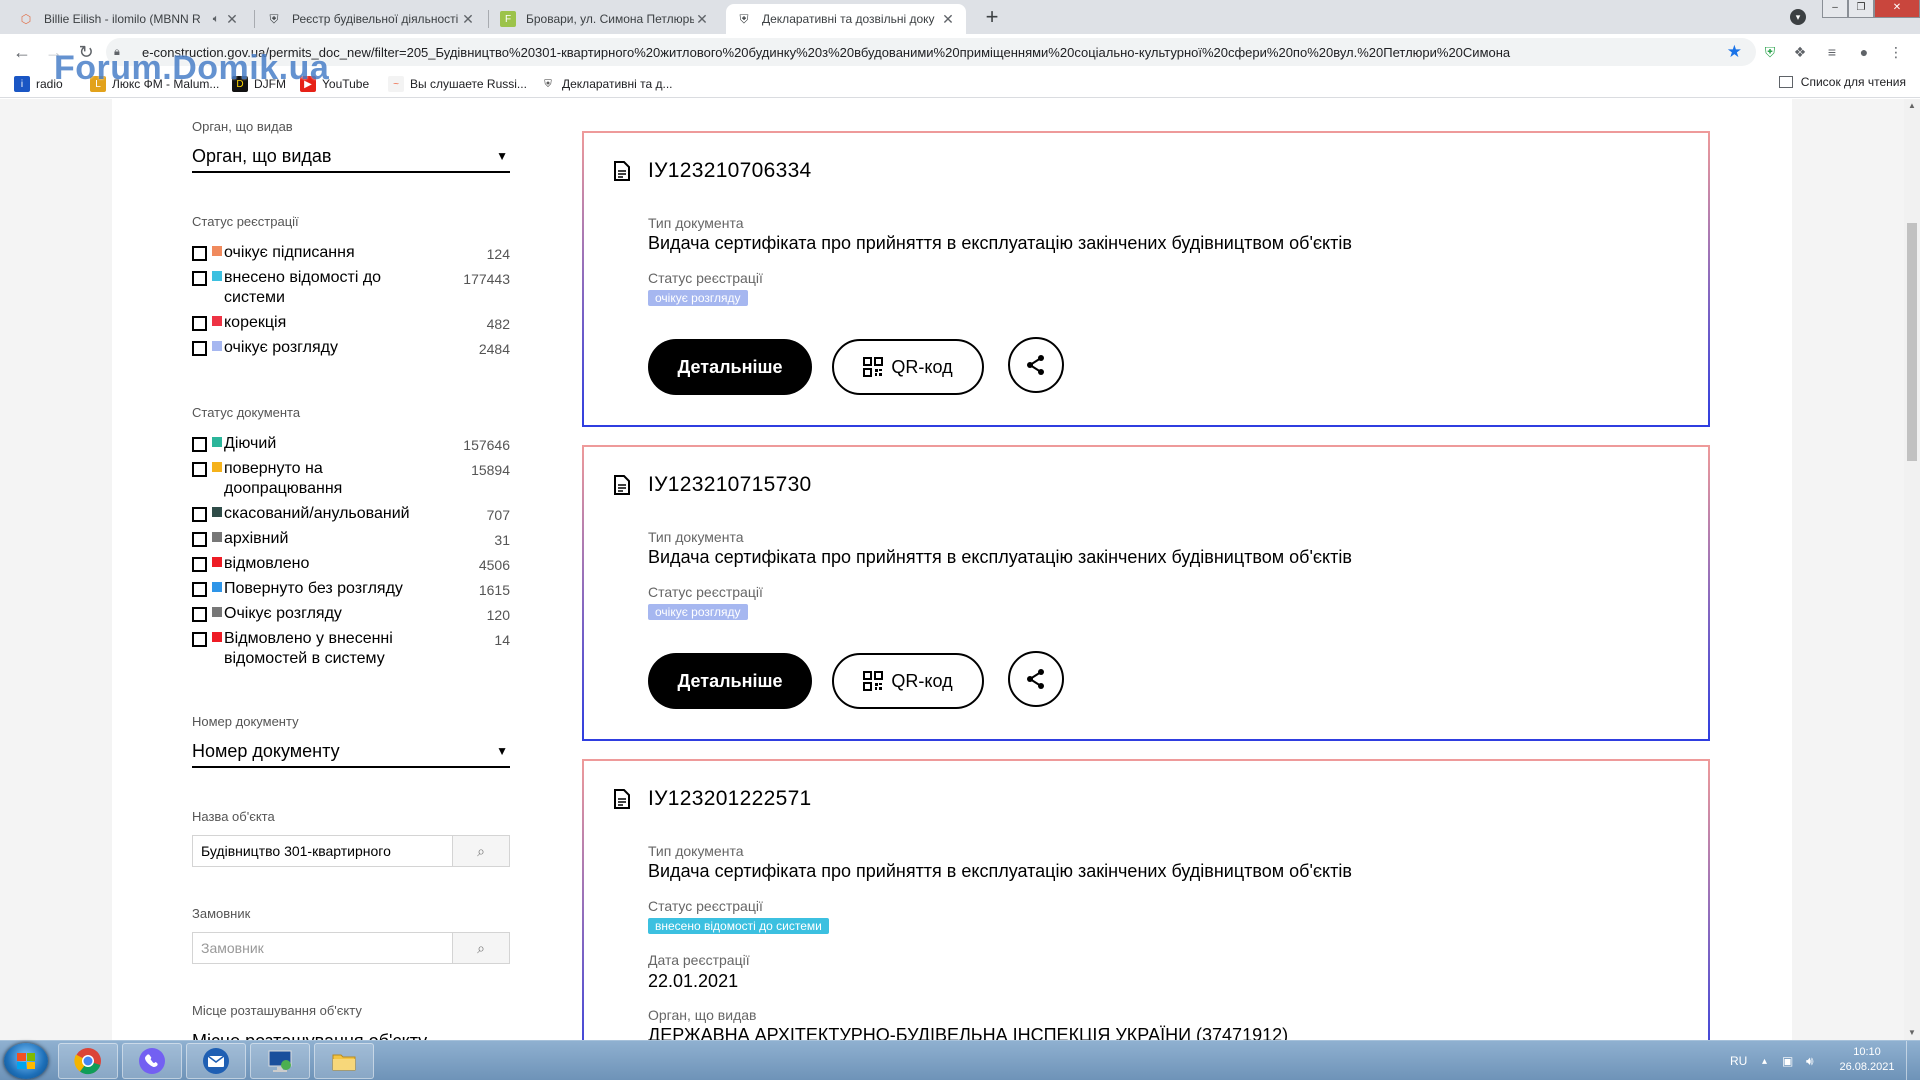 This screenshot has height=1080, width=1920. I want to click on taskbar-chrome, so click(88, 1061).